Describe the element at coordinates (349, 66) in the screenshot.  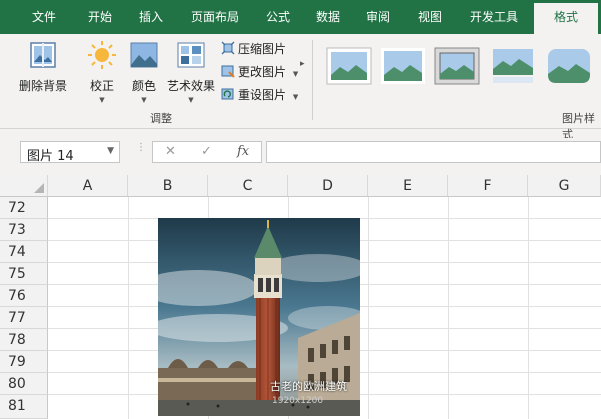
I see `picture-style-simple-frame` at that location.